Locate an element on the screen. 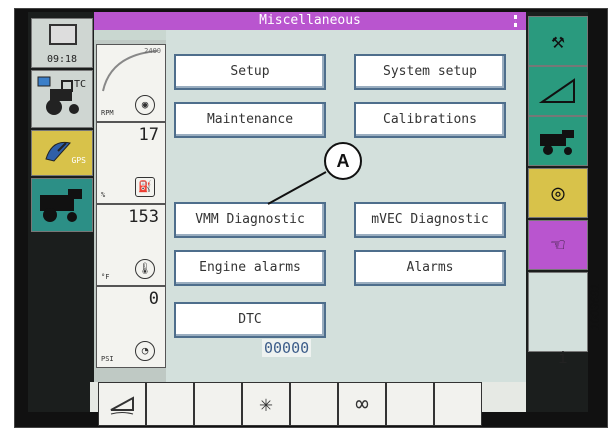 The height and width of the screenshot is (436, 616). callout-a: A is located at coordinates (343, 161).